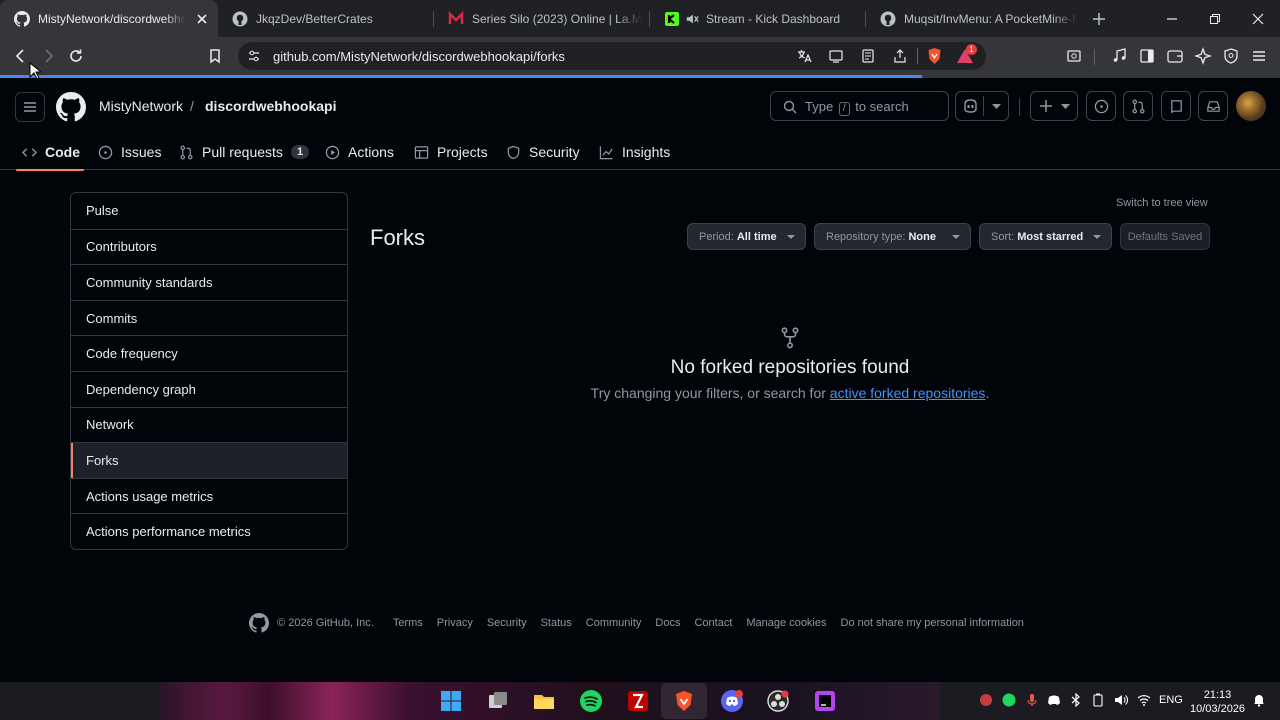 Image resolution: width=1280 pixels, height=720 pixels. Describe the element at coordinates (836, 56) in the screenshot. I see `cast-icon` at that location.